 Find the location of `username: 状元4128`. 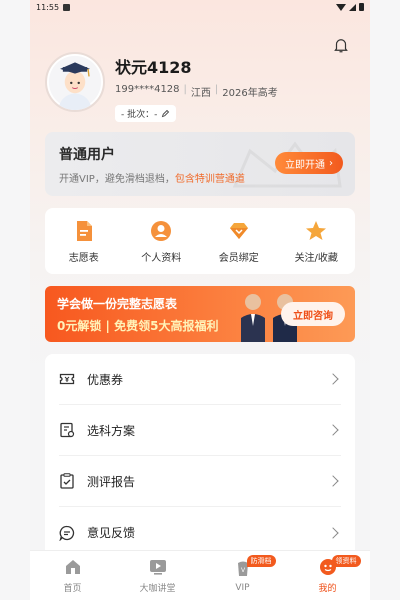

username: 状元4128 is located at coordinates (153, 67).